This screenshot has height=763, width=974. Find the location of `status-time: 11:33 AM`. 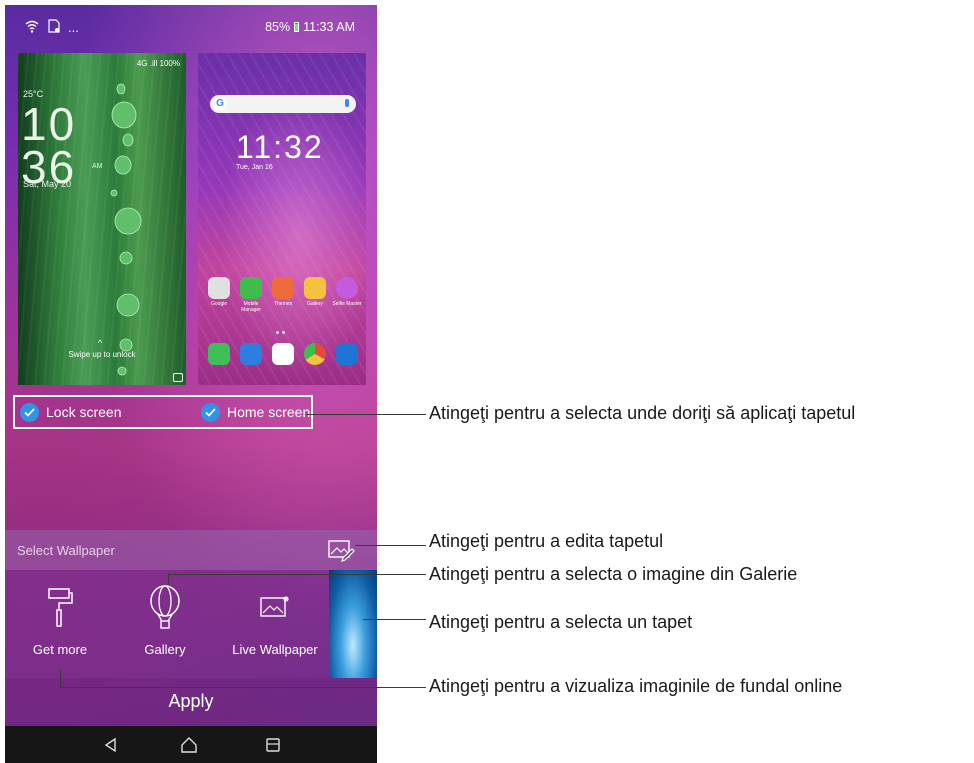

status-time: 11:33 AM is located at coordinates (329, 27).